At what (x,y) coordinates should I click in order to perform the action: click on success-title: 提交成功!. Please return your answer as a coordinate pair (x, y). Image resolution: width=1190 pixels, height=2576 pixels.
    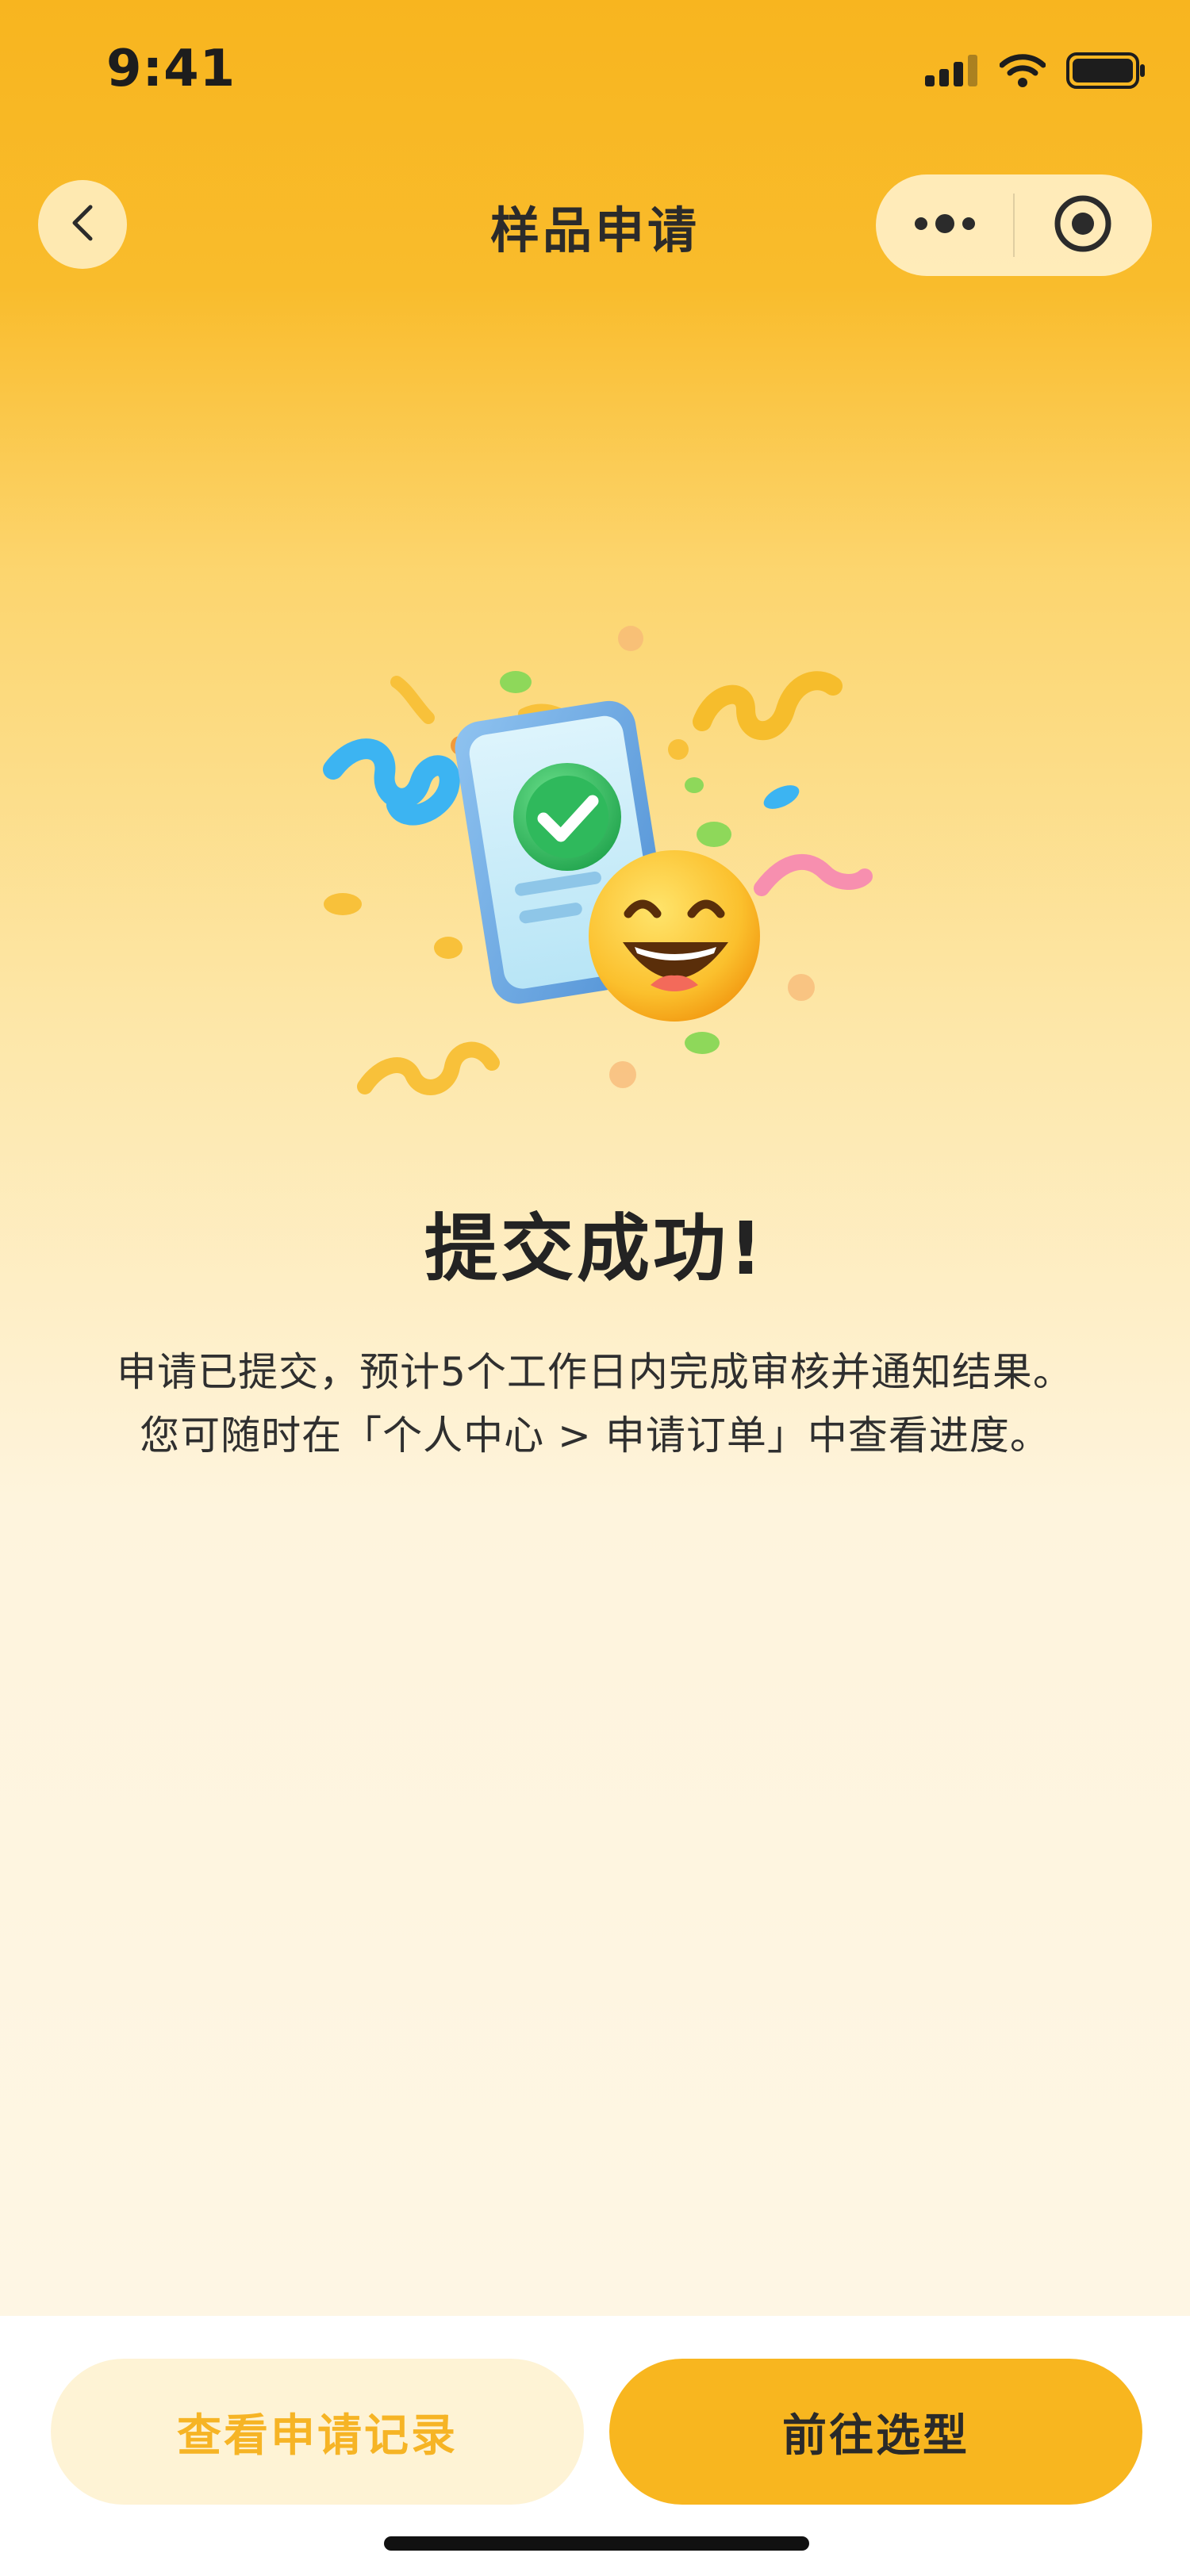
    Looking at the image, I should click on (595, 1248).